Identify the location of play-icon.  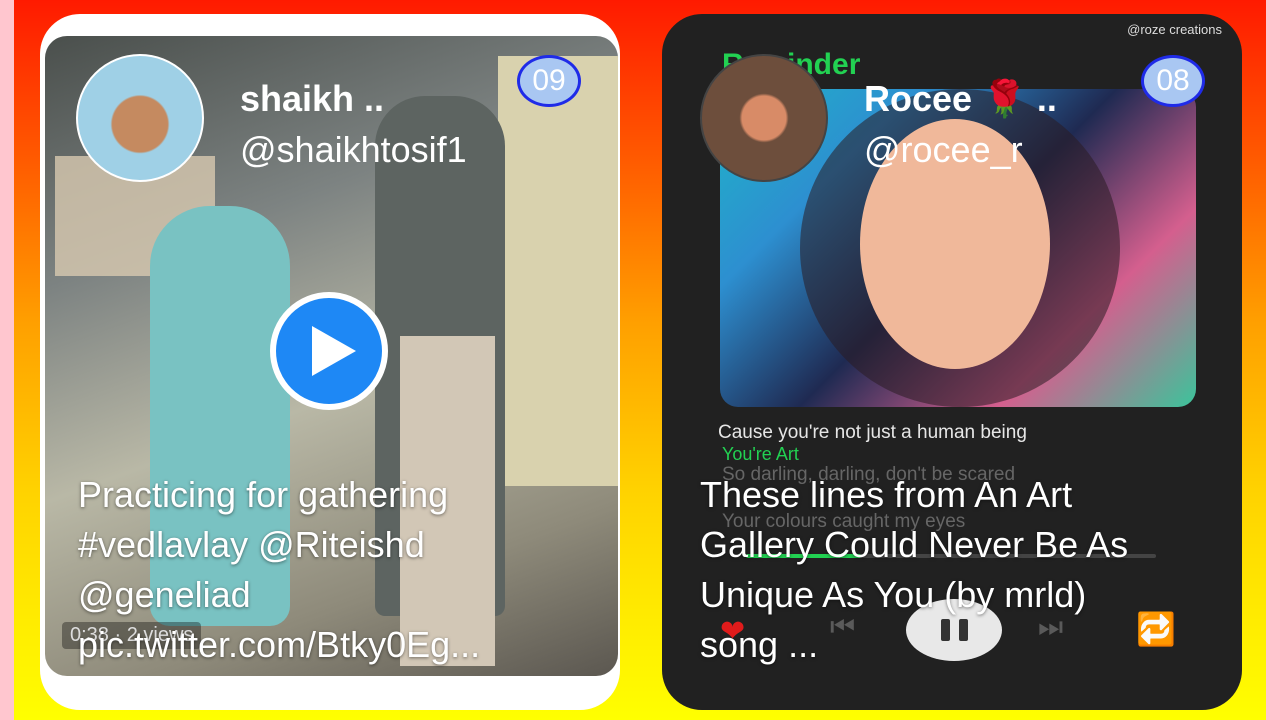
(334, 351).